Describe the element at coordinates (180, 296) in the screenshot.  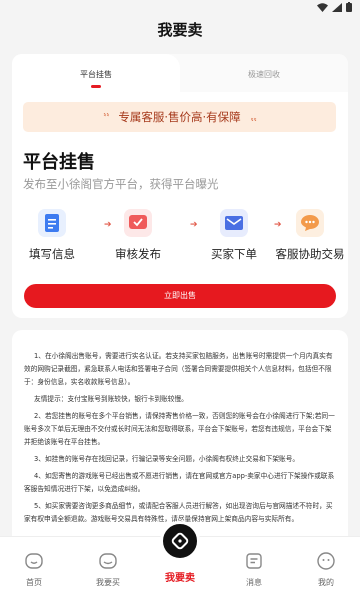
I see `sell-now-button: 立即出售` at that location.